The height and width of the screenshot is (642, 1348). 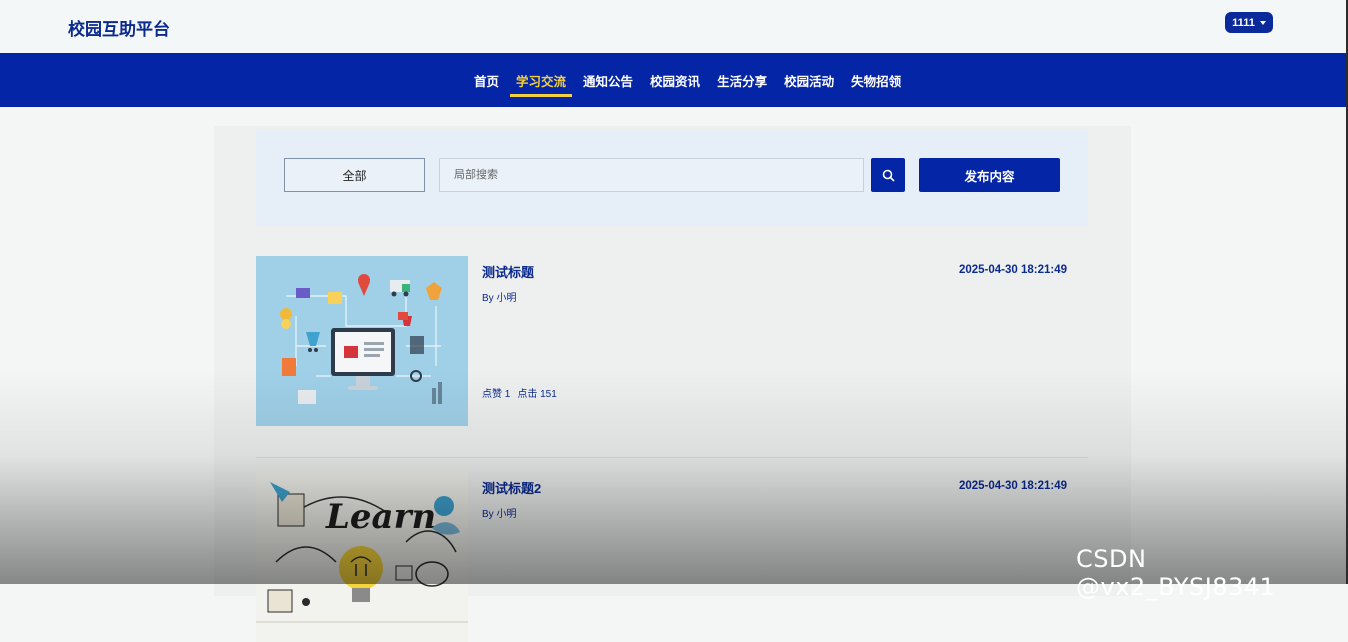 I want to click on search-input, so click(x=651, y=175).